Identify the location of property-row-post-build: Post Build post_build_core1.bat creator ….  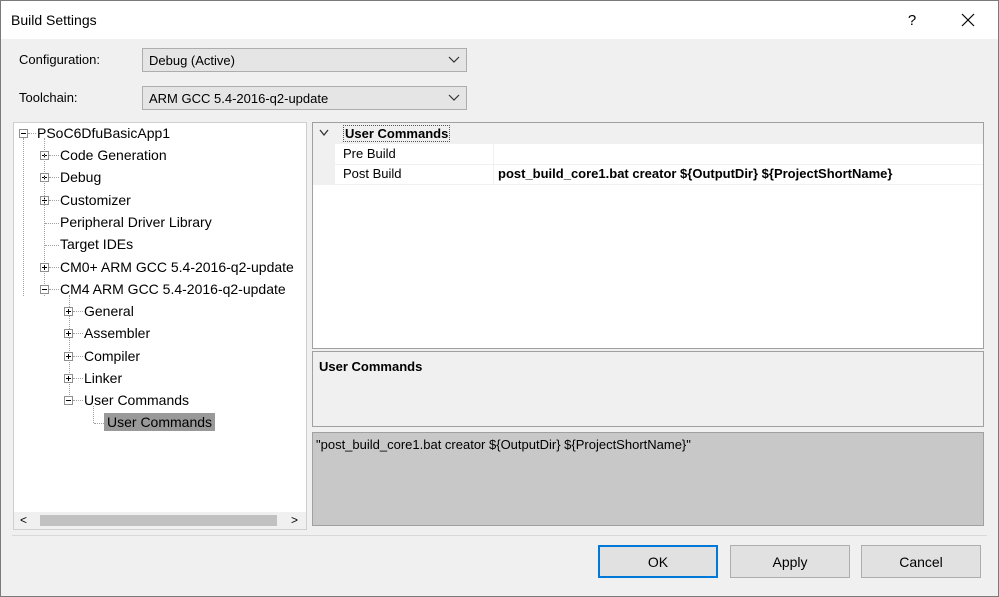
(648, 174).